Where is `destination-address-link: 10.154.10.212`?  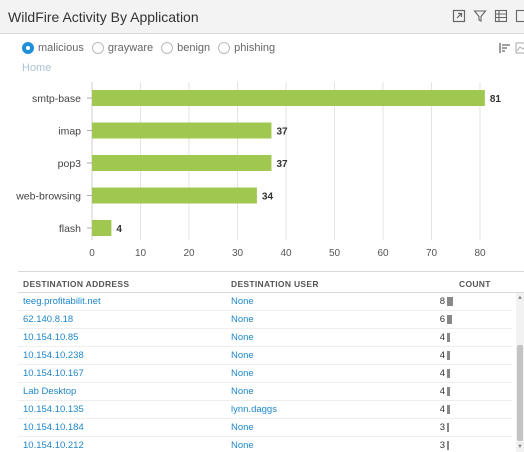
destination-address-link: 10.154.10.212 is located at coordinates (53, 445).